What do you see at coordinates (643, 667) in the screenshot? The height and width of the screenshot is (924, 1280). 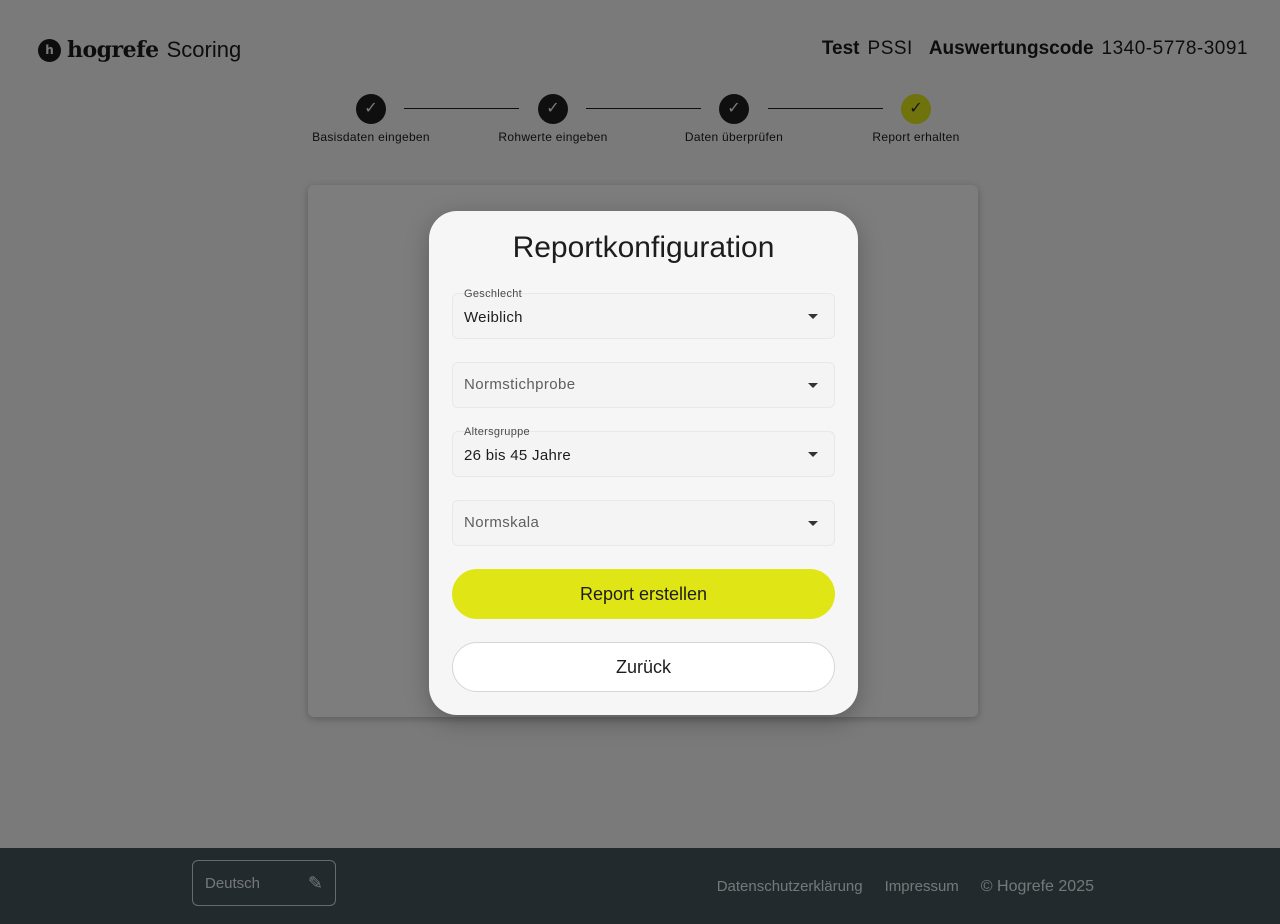 I see `back-button: Zurück` at bounding box center [643, 667].